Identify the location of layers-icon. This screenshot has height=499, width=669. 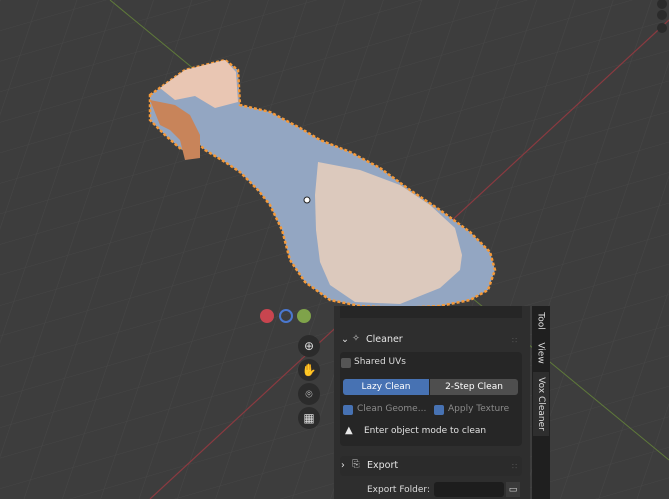
(662, 28).